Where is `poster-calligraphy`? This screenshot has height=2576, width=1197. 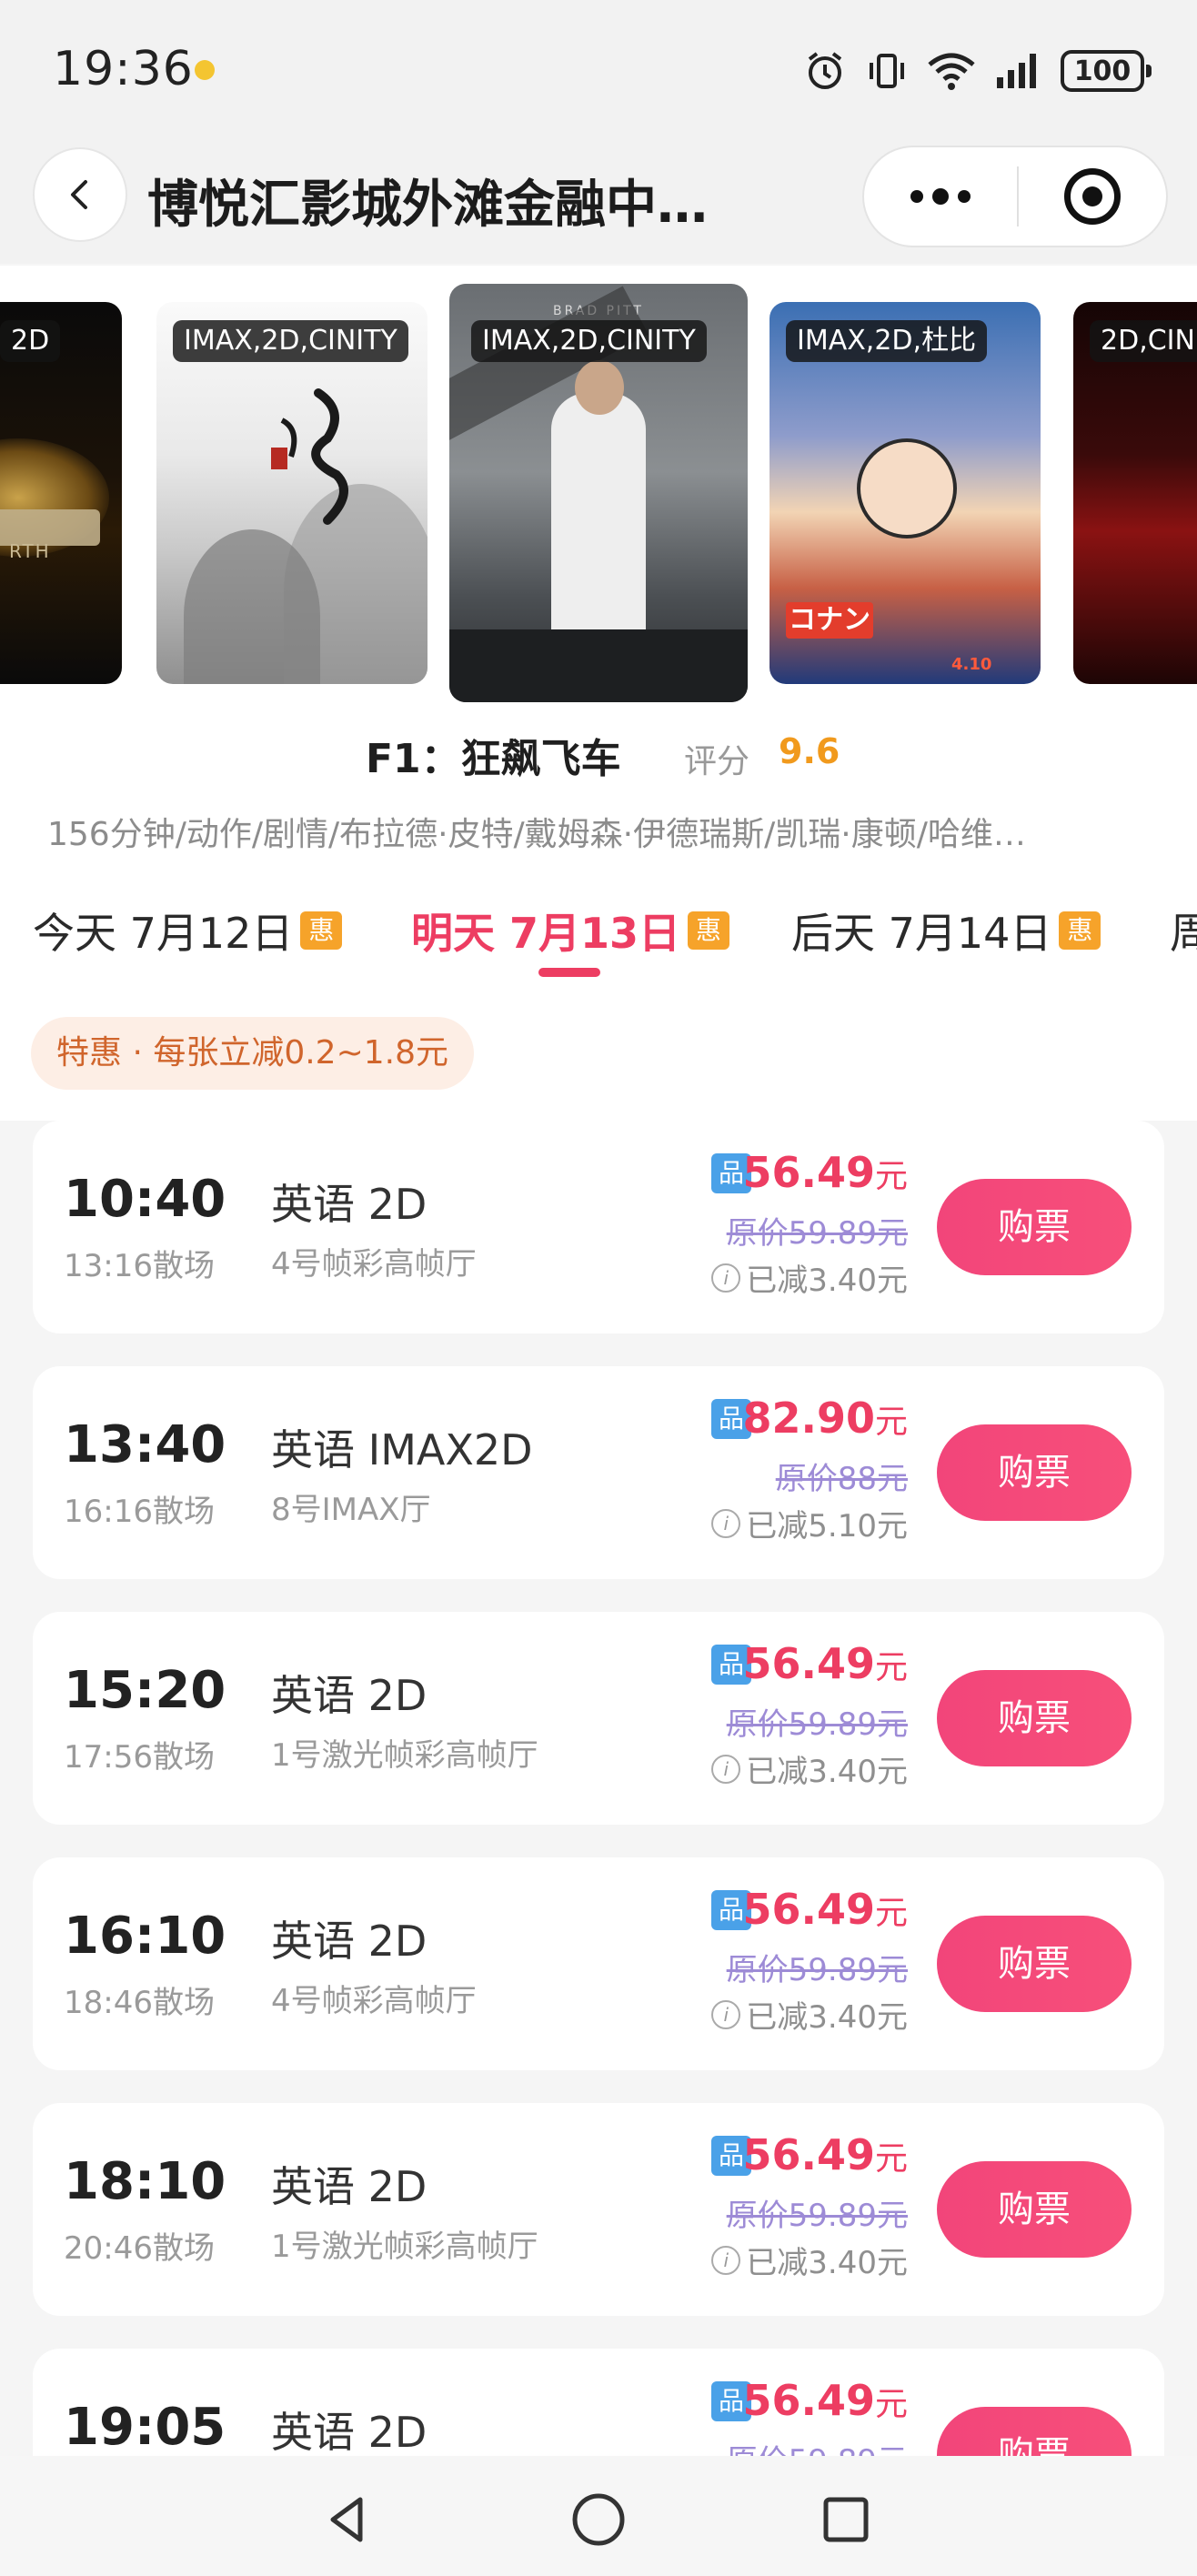
poster-calligraphy is located at coordinates (309, 456).